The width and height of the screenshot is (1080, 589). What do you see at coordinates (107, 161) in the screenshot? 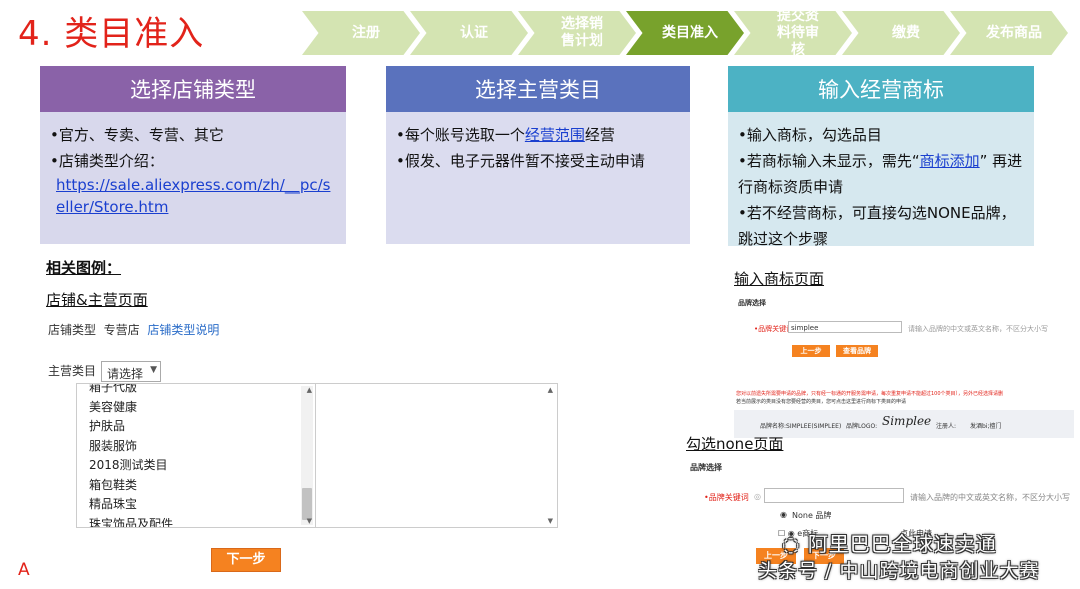
I see `card-line: •店铺类型介绍：` at bounding box center [107, 161].